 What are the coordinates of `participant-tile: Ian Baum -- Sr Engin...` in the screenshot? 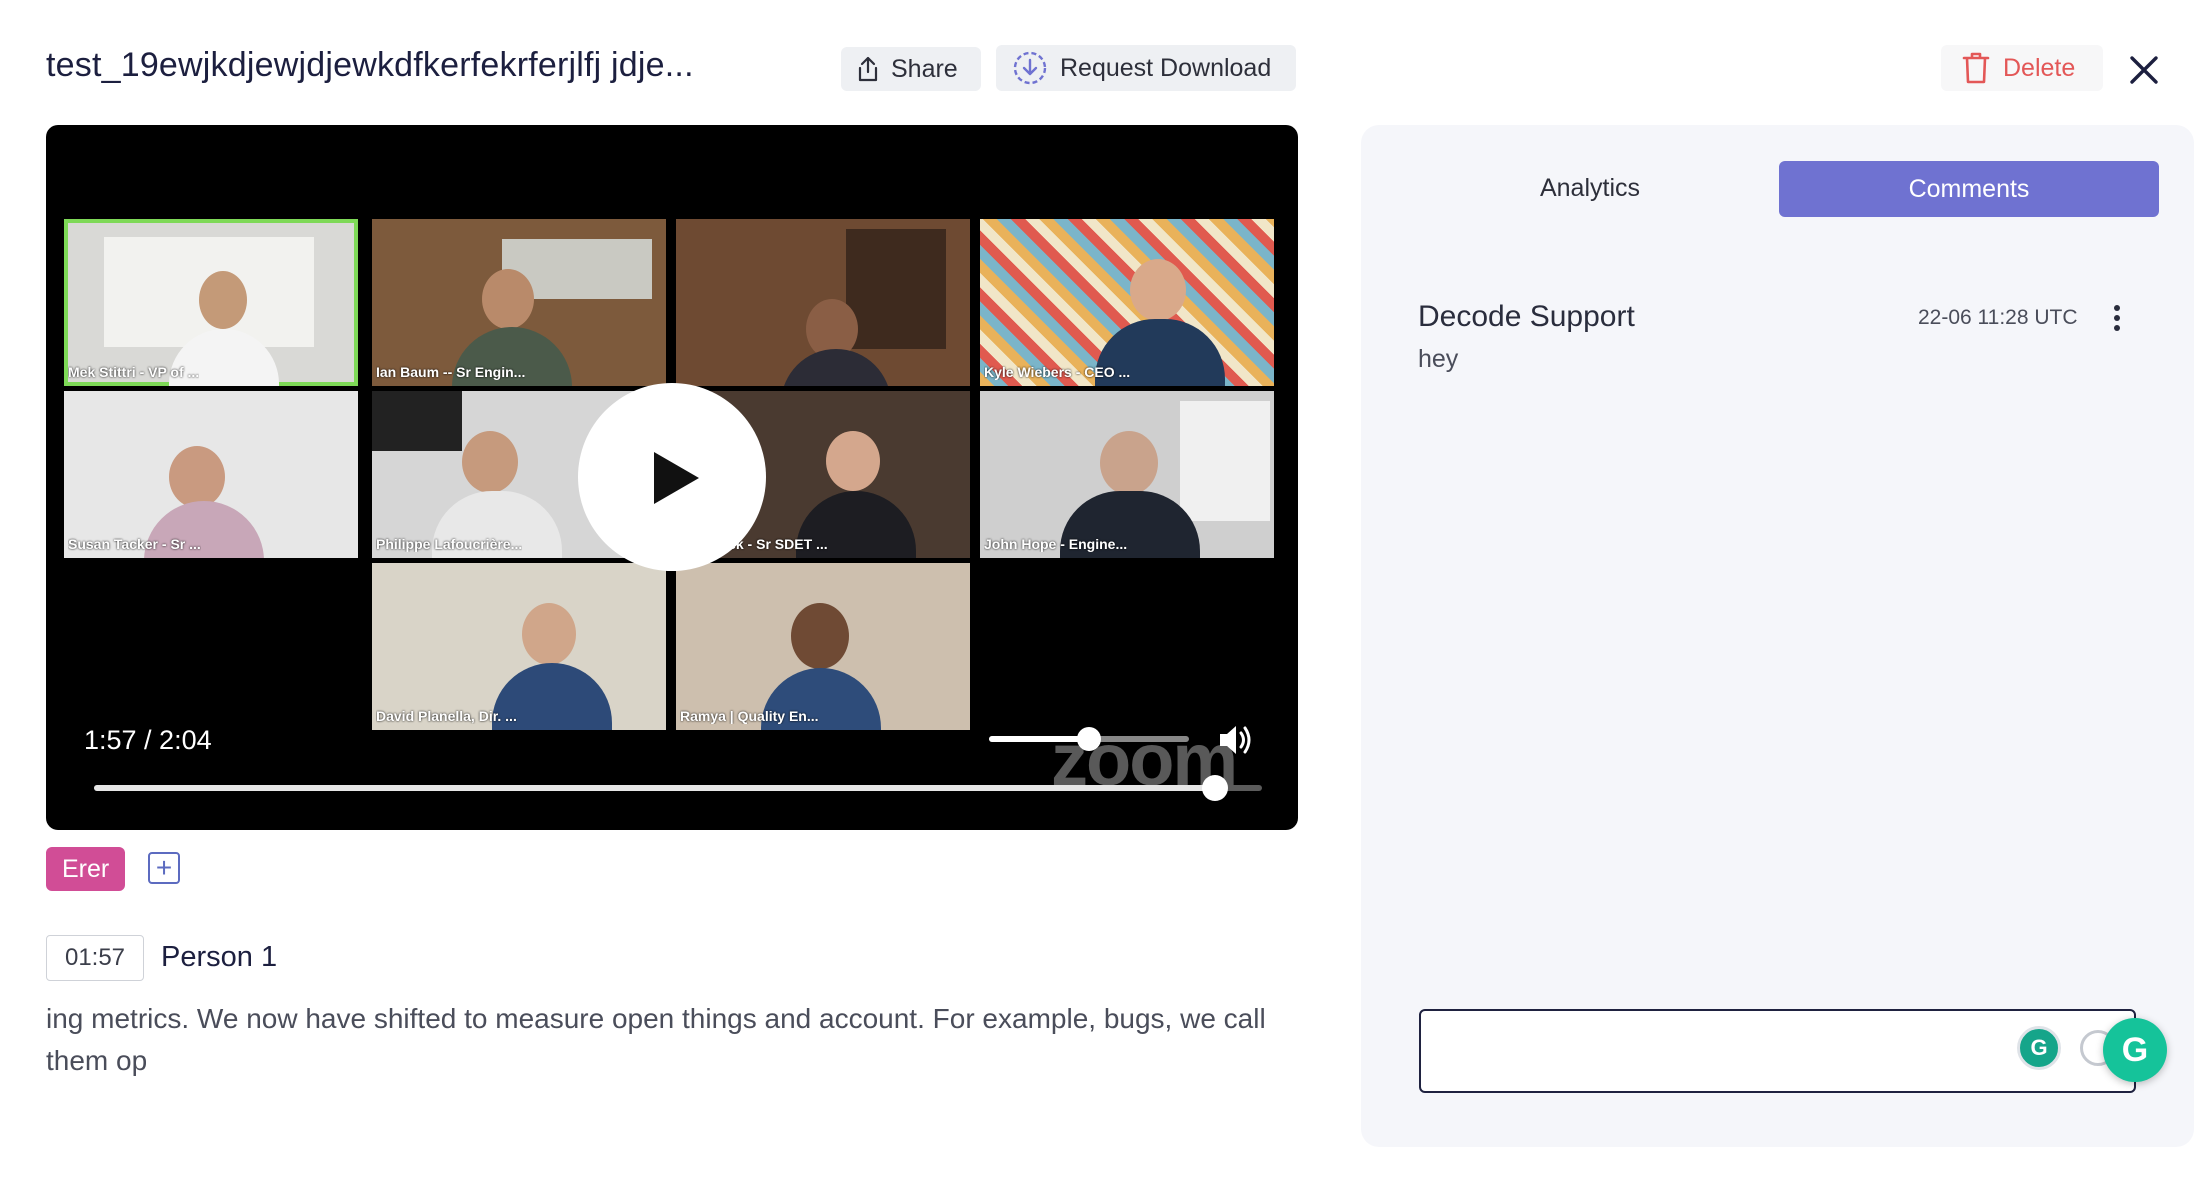 It's located at (519, 302).